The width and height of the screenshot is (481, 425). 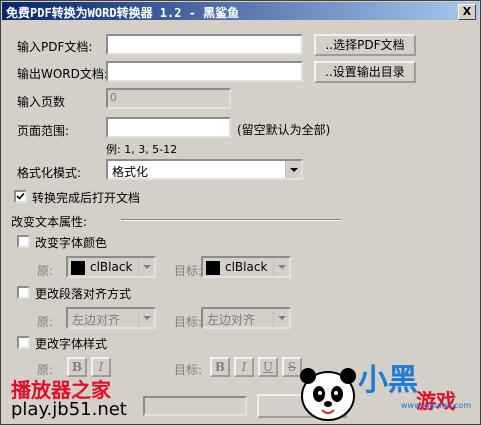 What do you see at coordinates (188, 322) in the screenshot?
I see `target-align-label: 目标:` at bounding box center [188, 322].